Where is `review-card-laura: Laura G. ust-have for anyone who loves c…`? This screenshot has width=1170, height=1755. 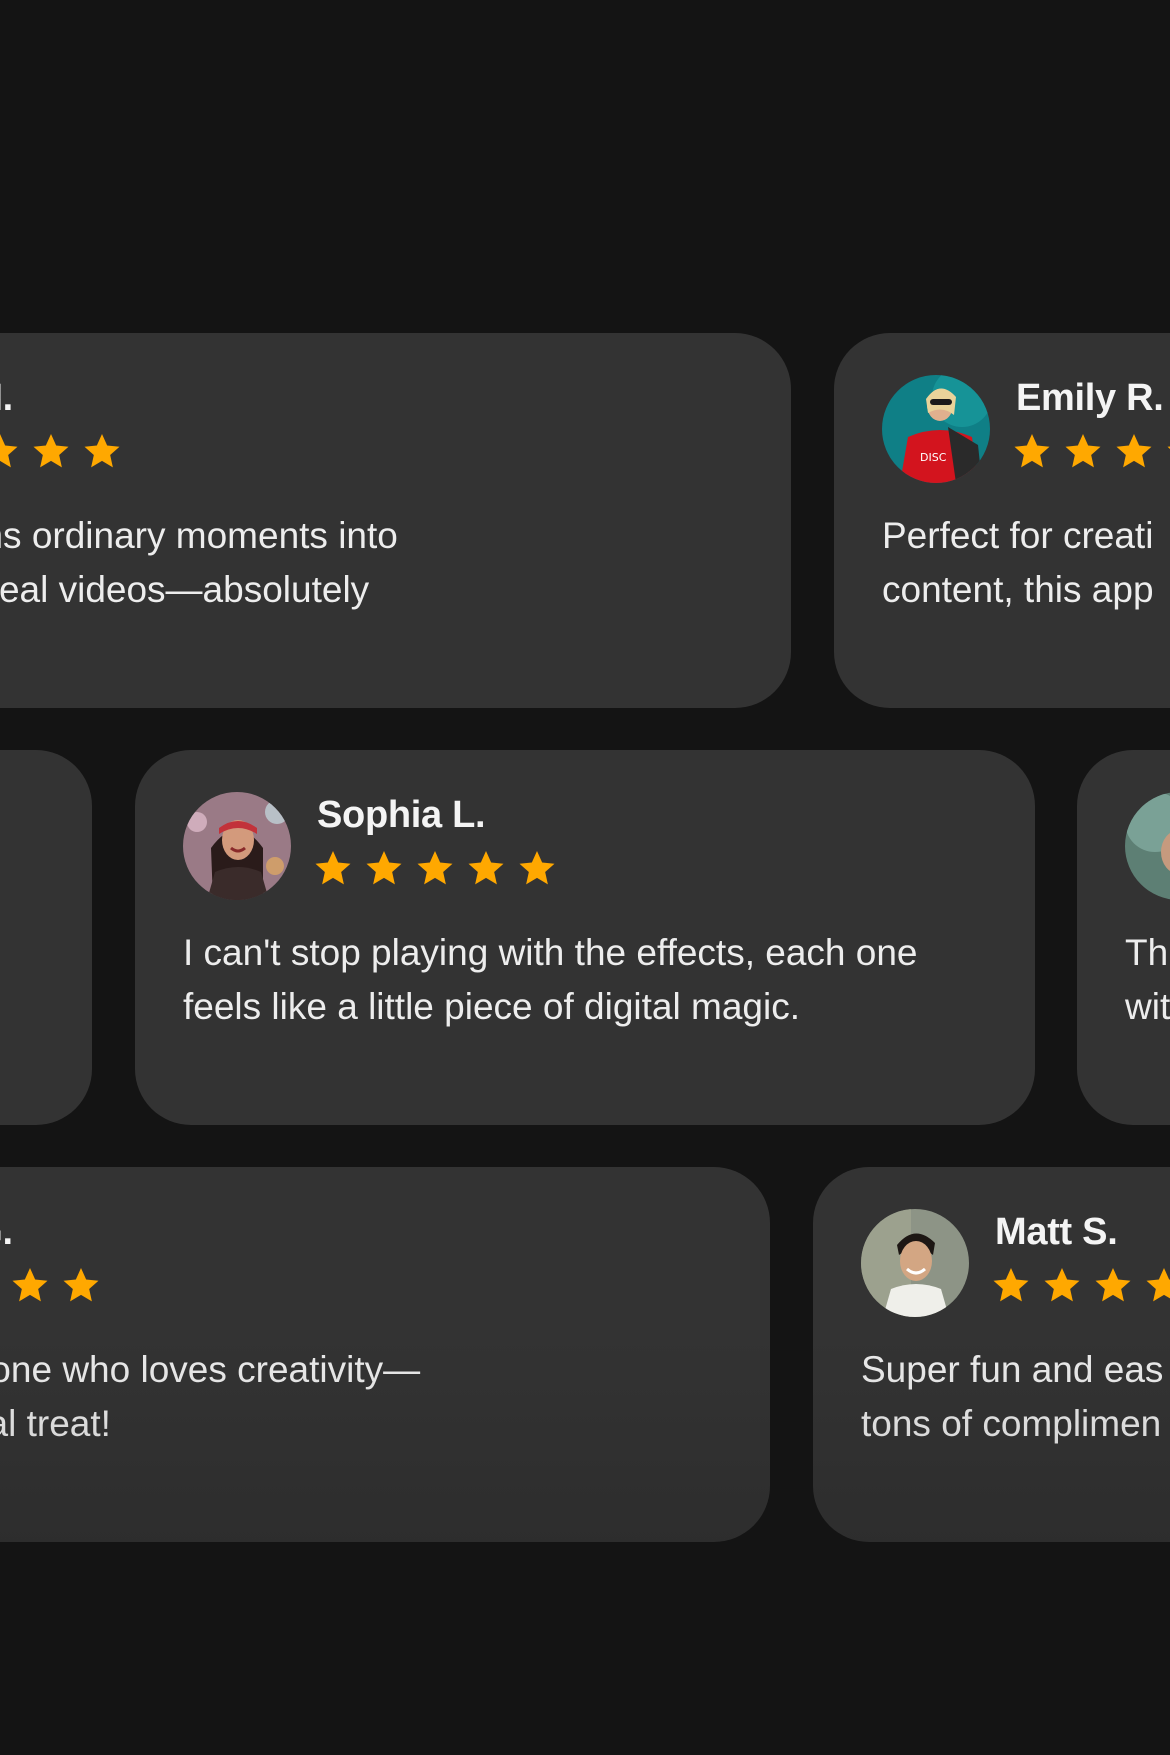 review-card-laura: Laura G. ust-have for anyone who loves c… is located at coordinates (385, 1354).